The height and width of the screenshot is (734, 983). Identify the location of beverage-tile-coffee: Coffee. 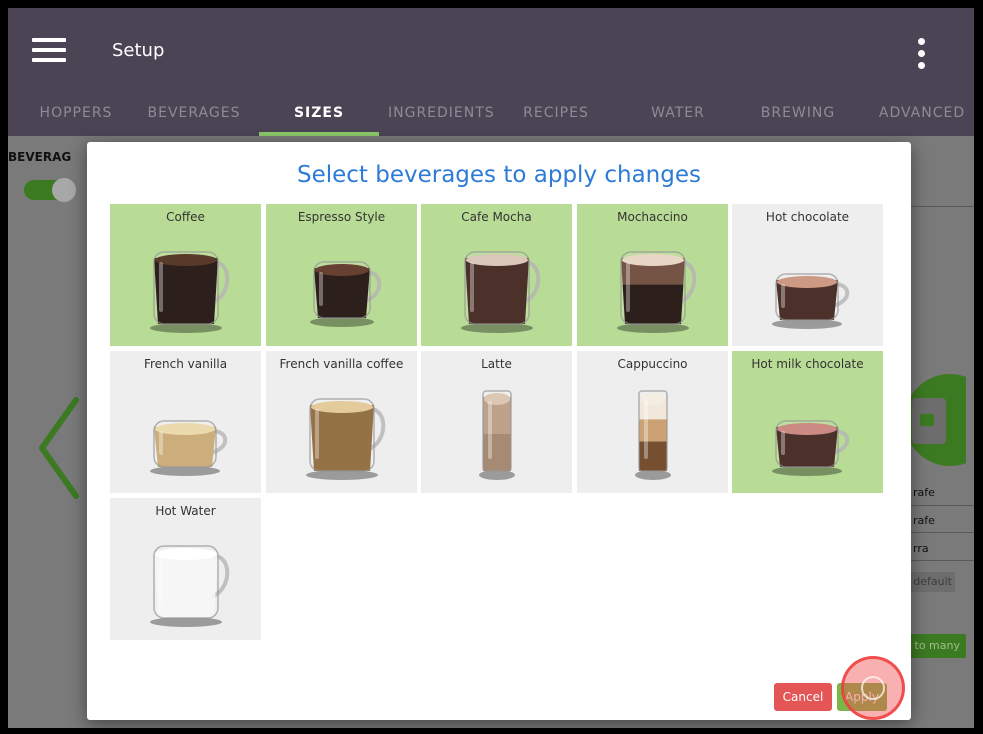
(185, 275).